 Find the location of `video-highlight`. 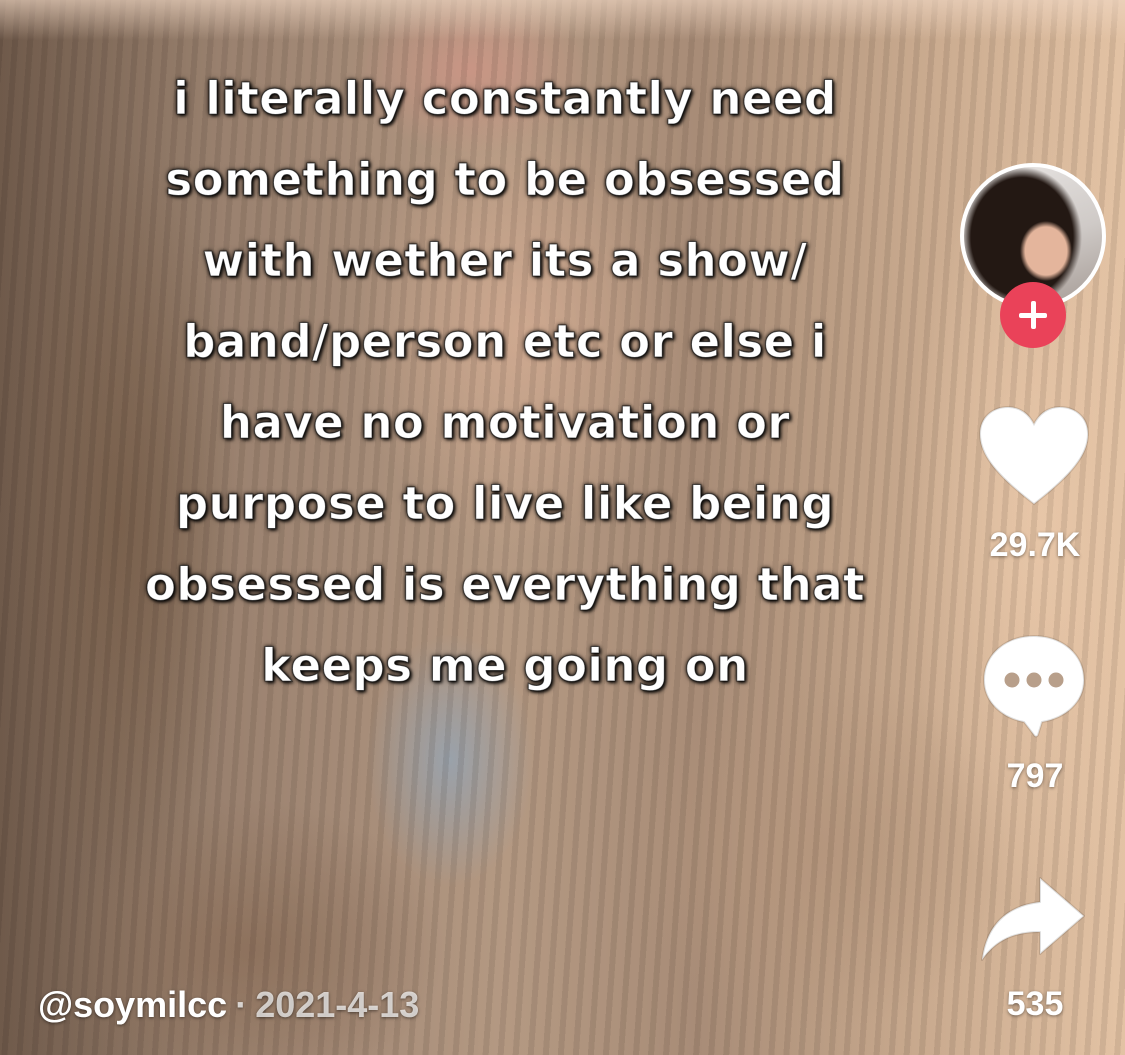

video-highlight is located at coordinates (562, 20).